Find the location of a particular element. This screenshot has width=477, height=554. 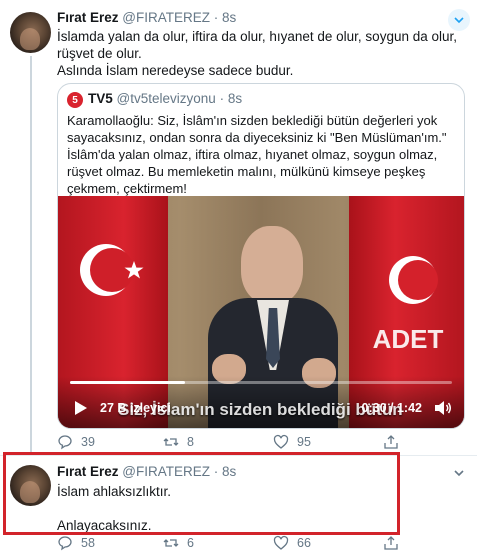

quoted-author-handle: @tv5televizyonu is located at coordinates (166, 98).